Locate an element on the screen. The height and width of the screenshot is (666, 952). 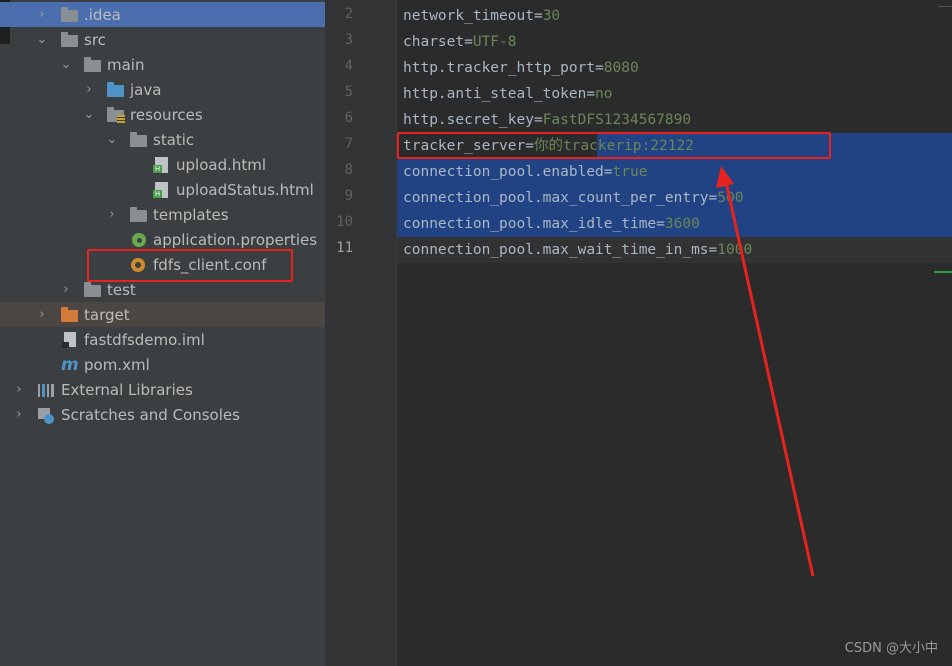
arrow-head is located at coordinates (725, 177).